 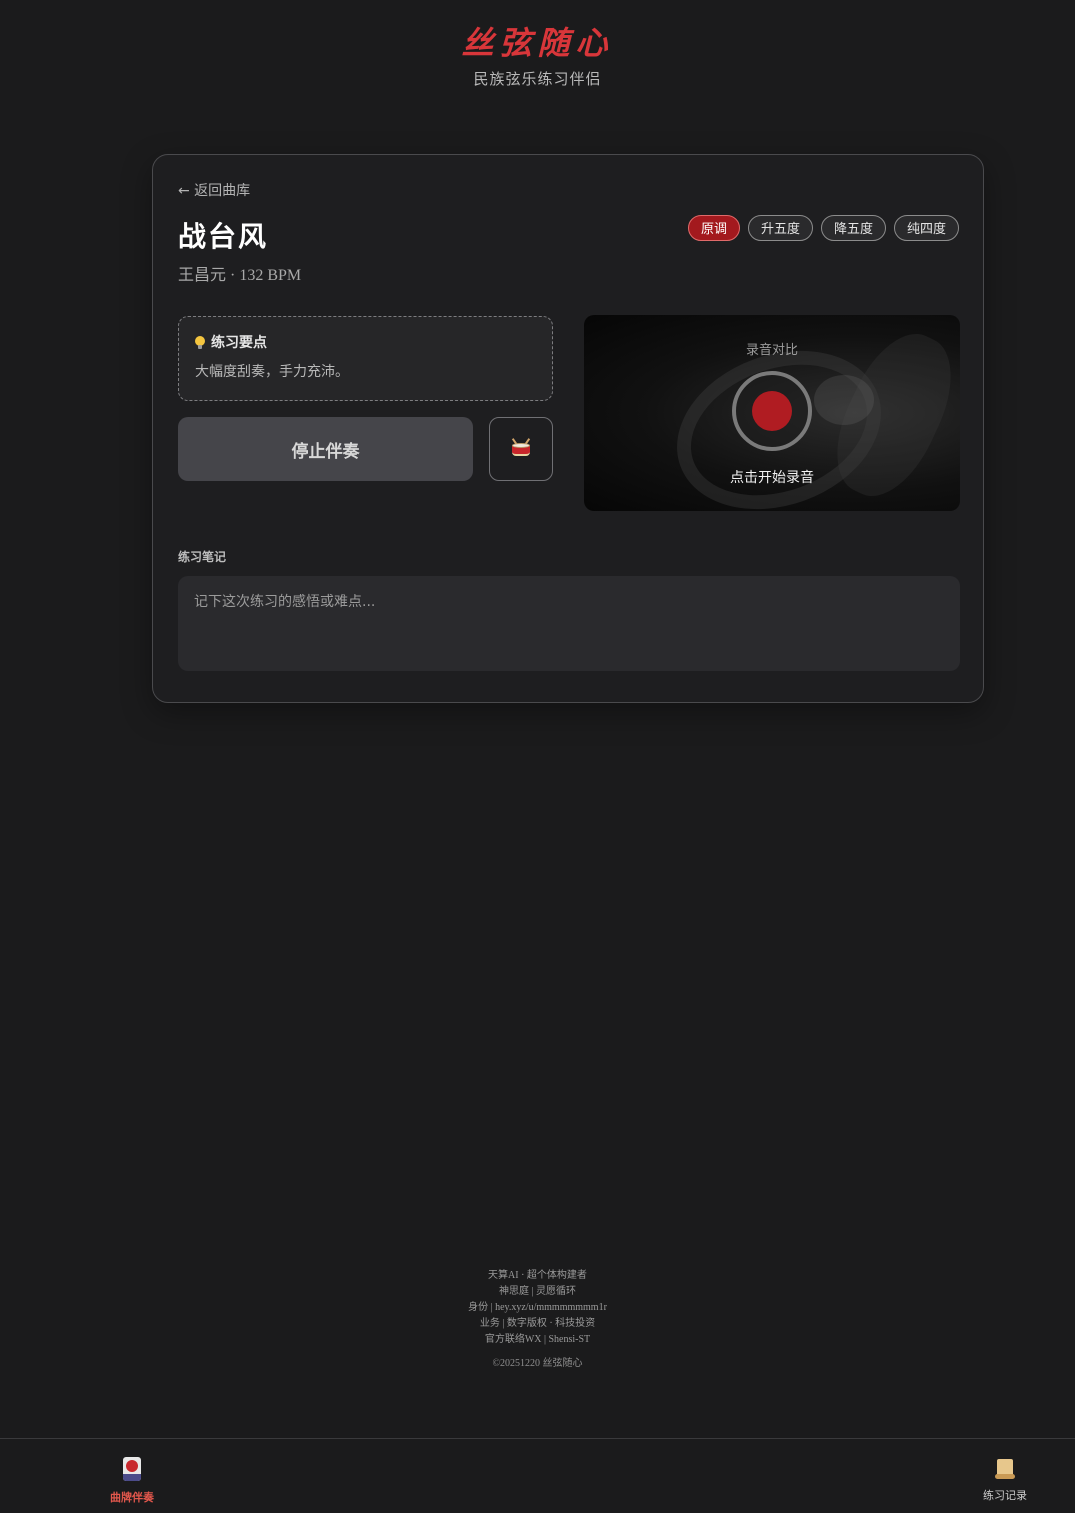 What do you see at coordinates (713, 228) in the screenshot?
I see `key-pill-original: 原调` at bounding box center [713, 228].